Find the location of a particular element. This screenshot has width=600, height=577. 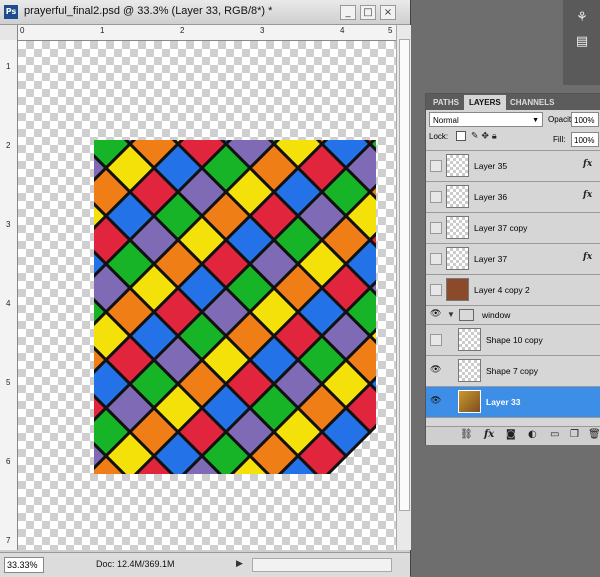

panel-tabs: PATHS LAYERS CHANNELS is located at coordinates (513, 102).